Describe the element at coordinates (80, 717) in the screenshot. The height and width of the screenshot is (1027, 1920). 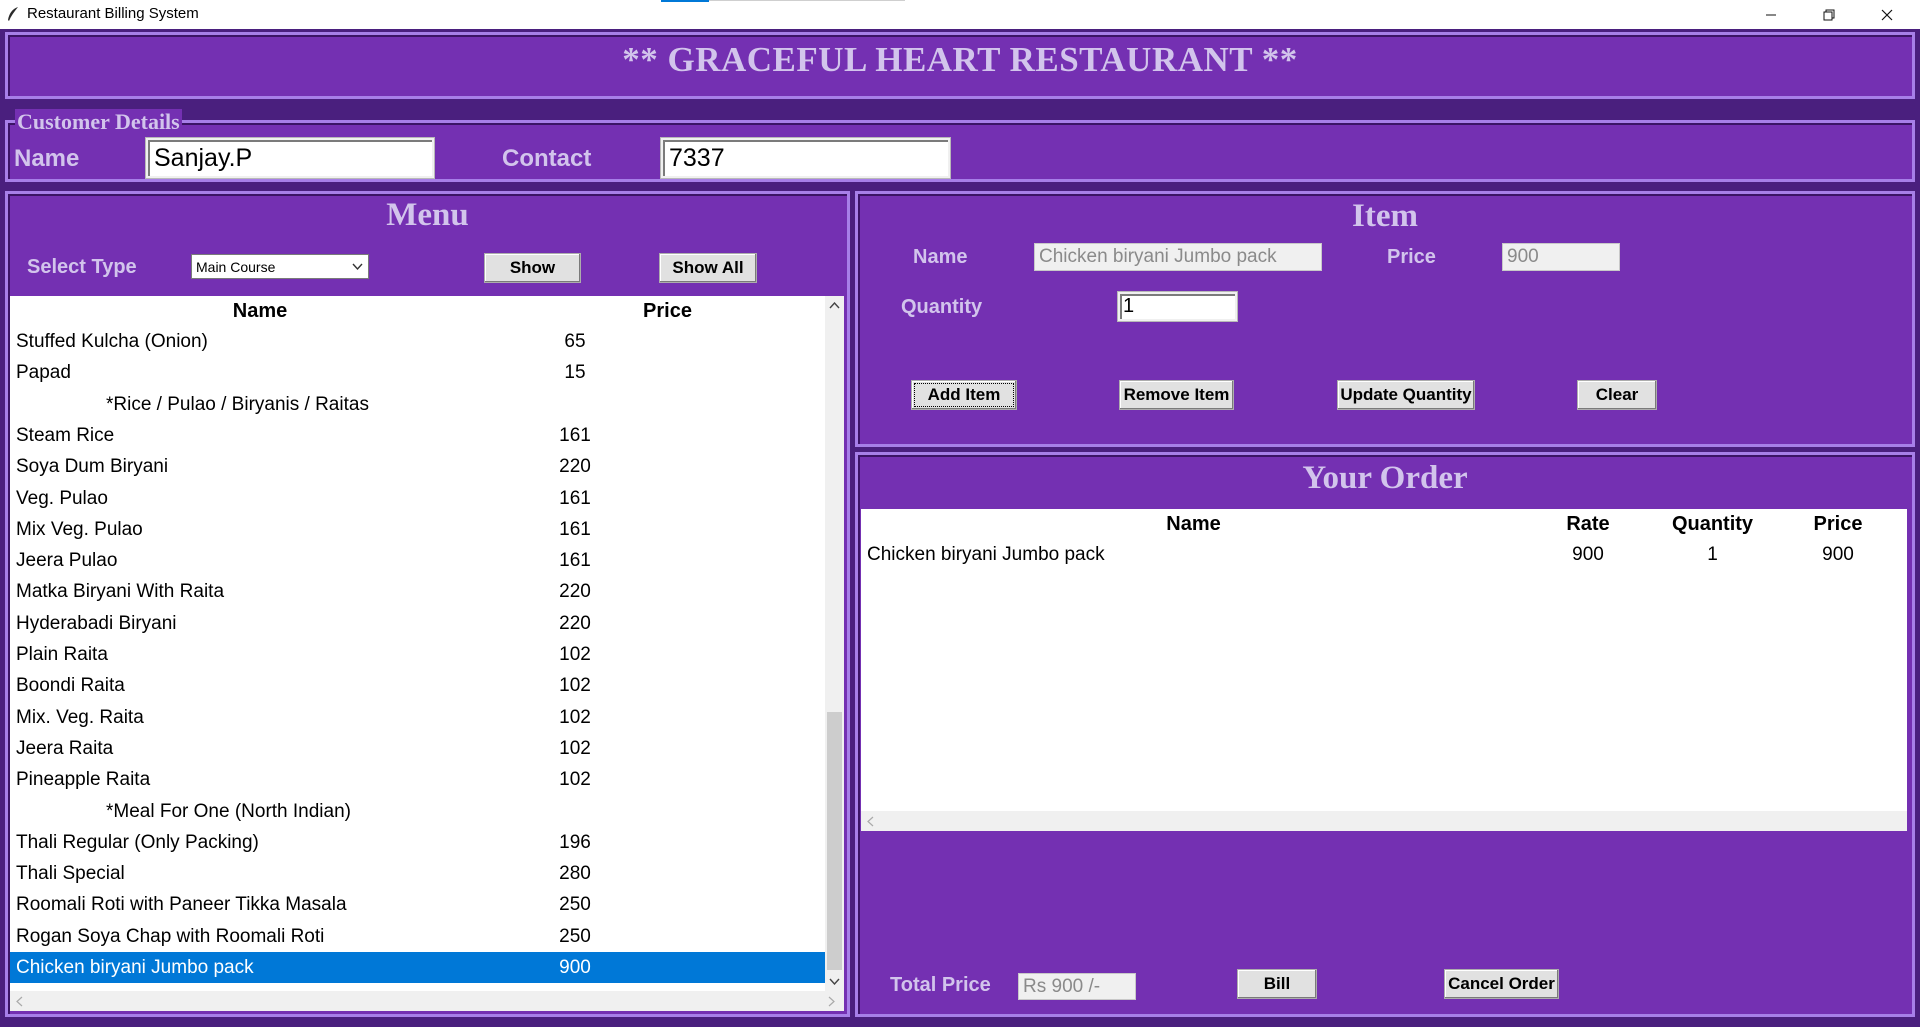
I see `menu-item-name: Mix. Veg. Raita` at that location.